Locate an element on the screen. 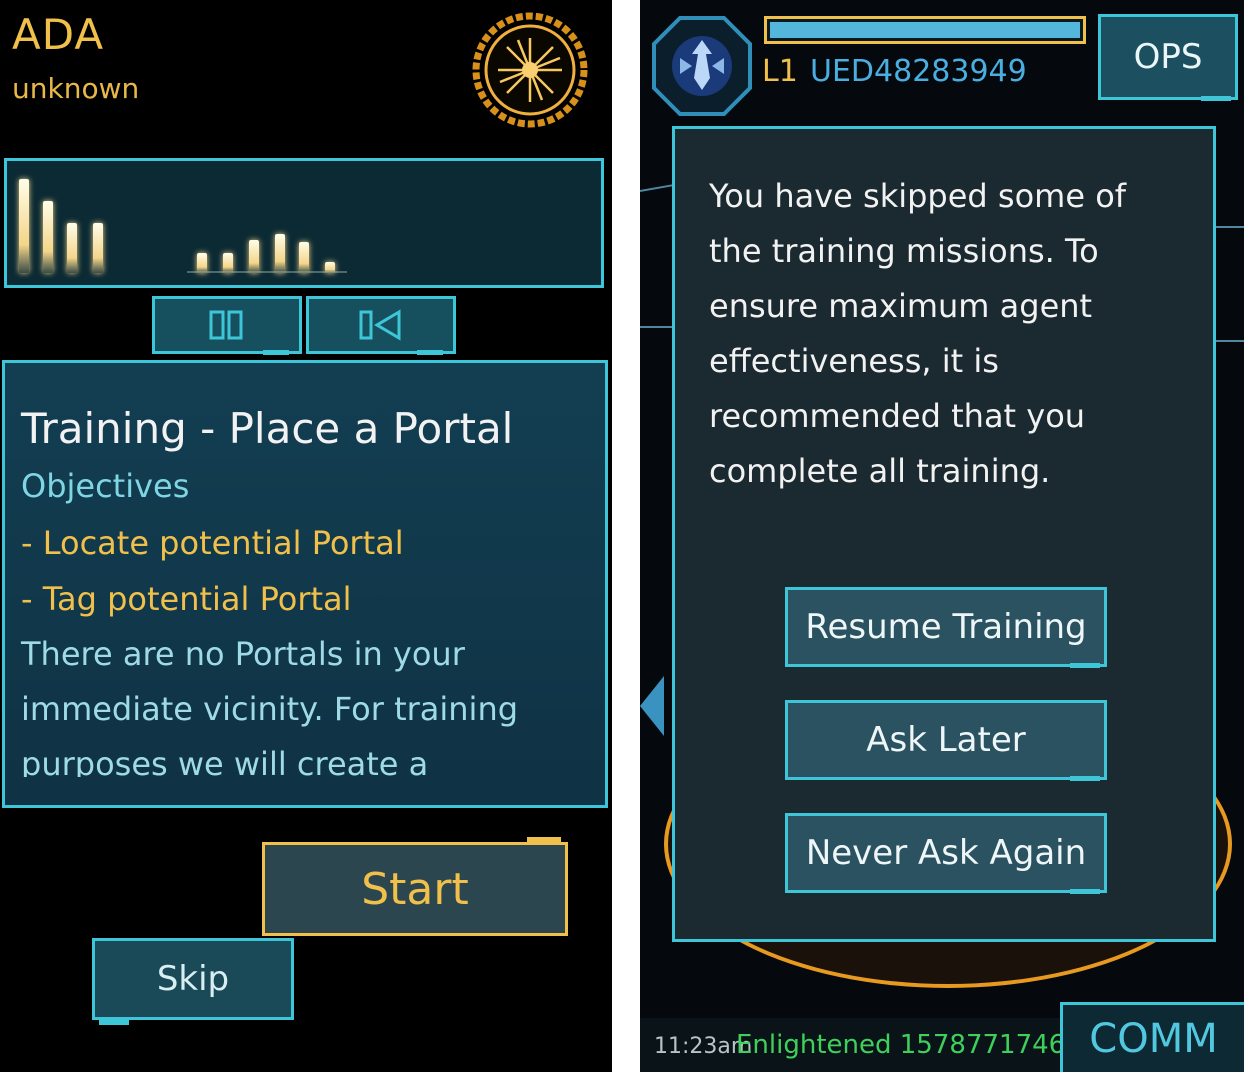 Image resolution: width=1244 pixels, height=1072 pixels. objective-item: - Tag potential Portal is located at coordinates (186, 599).